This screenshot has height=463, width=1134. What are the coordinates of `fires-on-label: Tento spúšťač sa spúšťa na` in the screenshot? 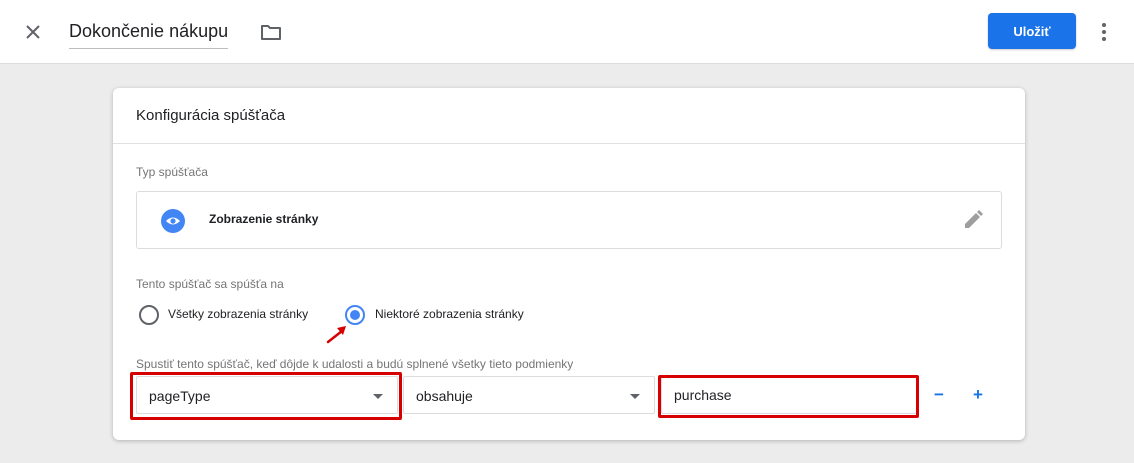 It's located at (210, 284).